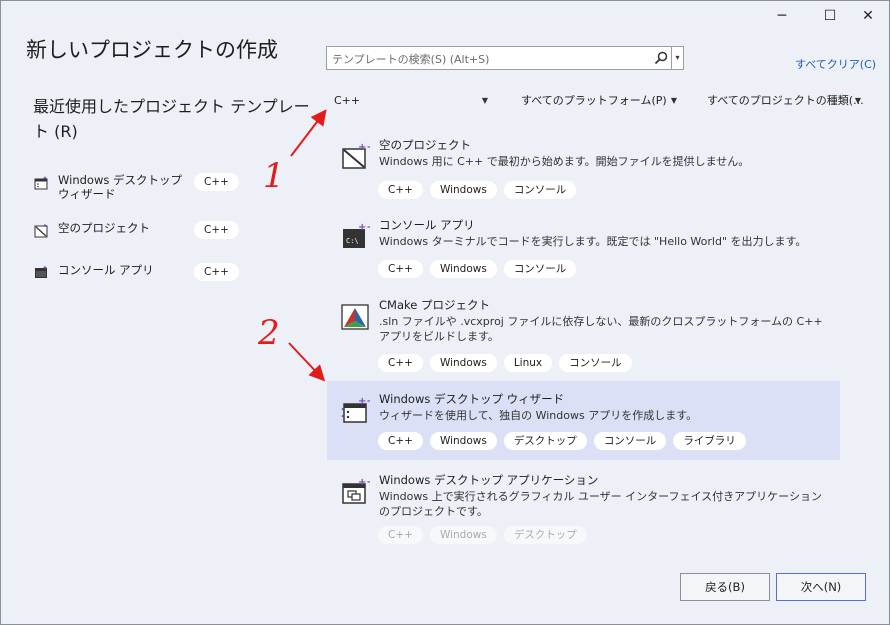 This screenshot has width=890, height=625. What do you see at coordinates (489, 480) in the screenshot?
I see `template-name: Windows デスクトップ アプリケーション` at bounding box center [489, 480].